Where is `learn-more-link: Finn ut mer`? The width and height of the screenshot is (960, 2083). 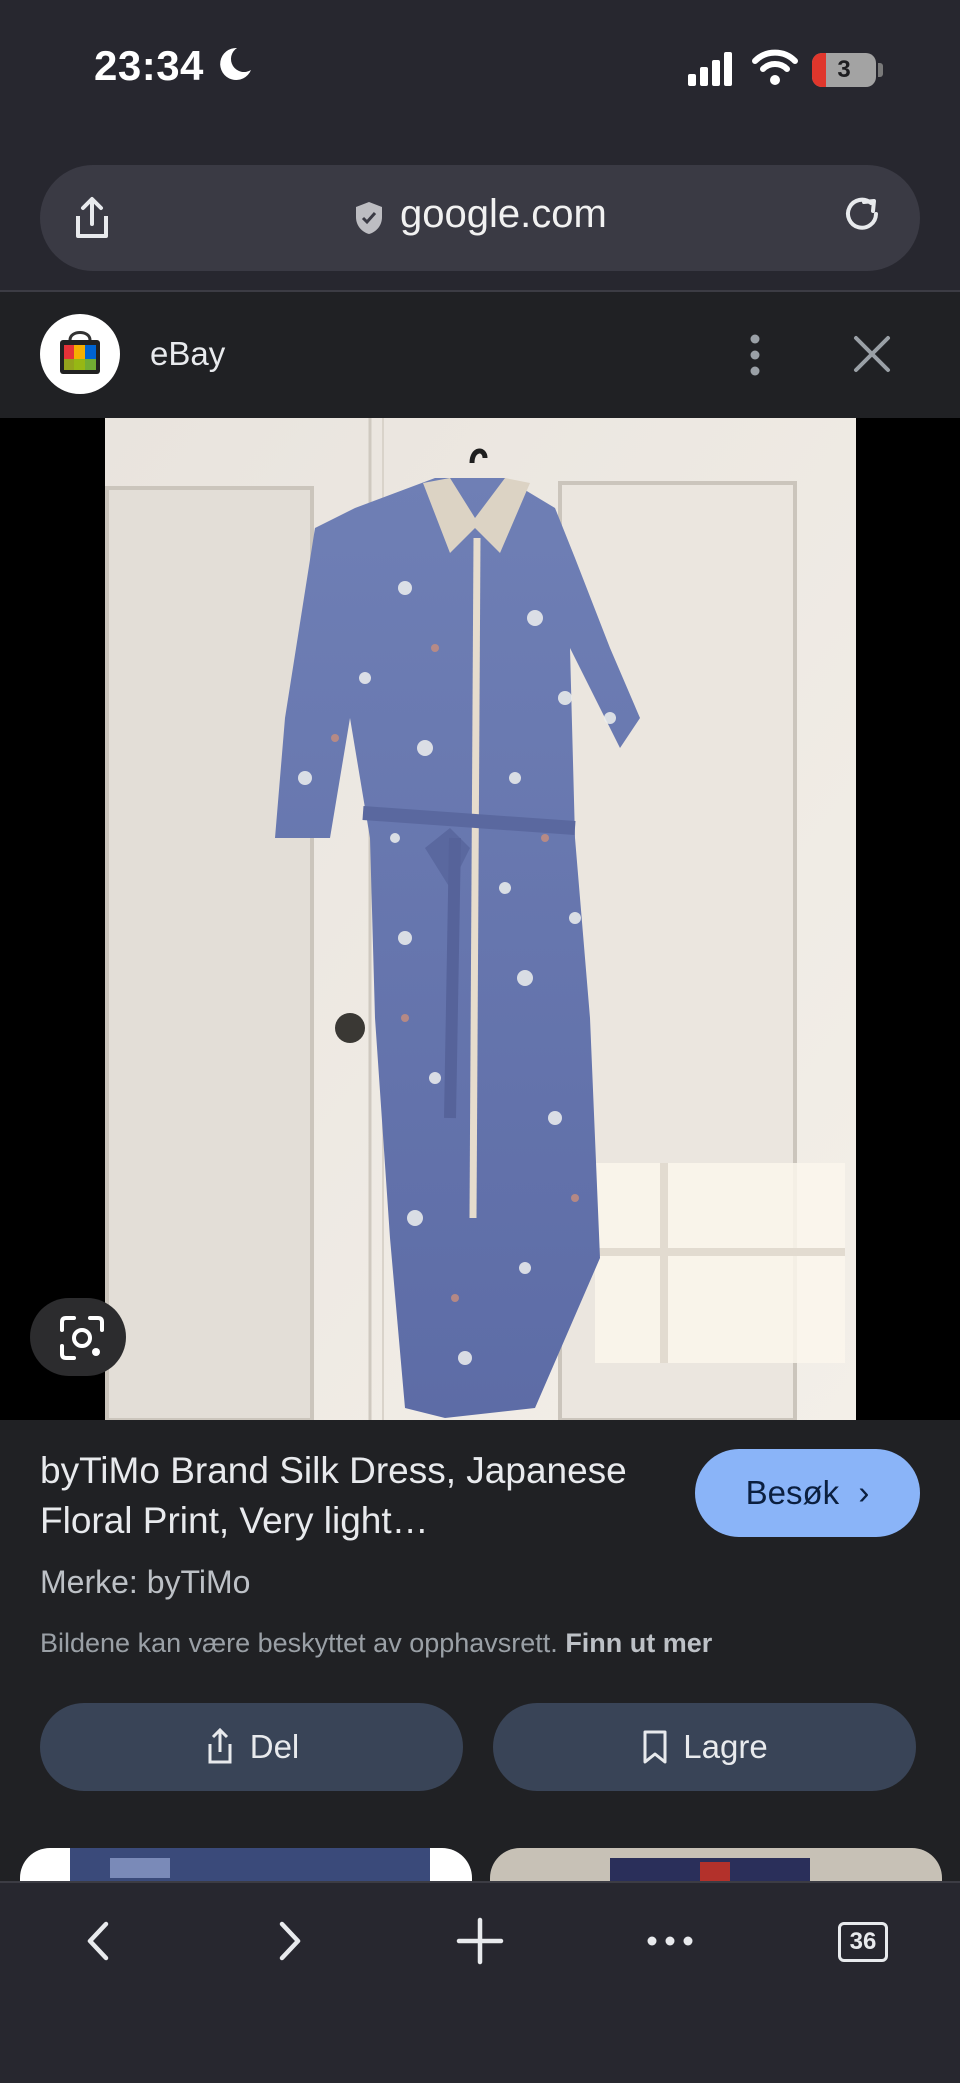 learn-more-link: Finn ut mer is located at coordinates (638, 1643).